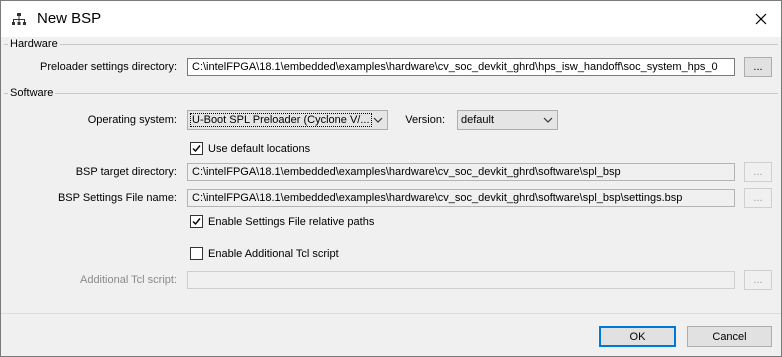 This screenshot has height=357, width=782. Describe the element at coordinates (34, 44) in the screenshot. I see `hardware-legend: Hardware` at that location.